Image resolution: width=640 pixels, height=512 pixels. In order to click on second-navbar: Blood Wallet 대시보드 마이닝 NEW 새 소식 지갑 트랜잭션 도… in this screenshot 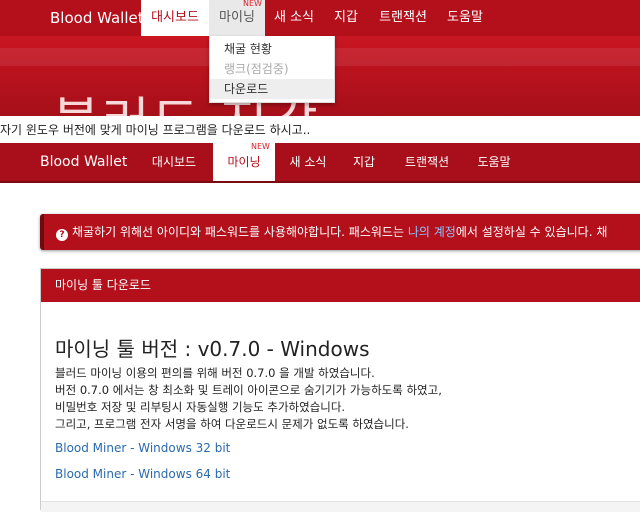, I will do `click(320, 162)`.